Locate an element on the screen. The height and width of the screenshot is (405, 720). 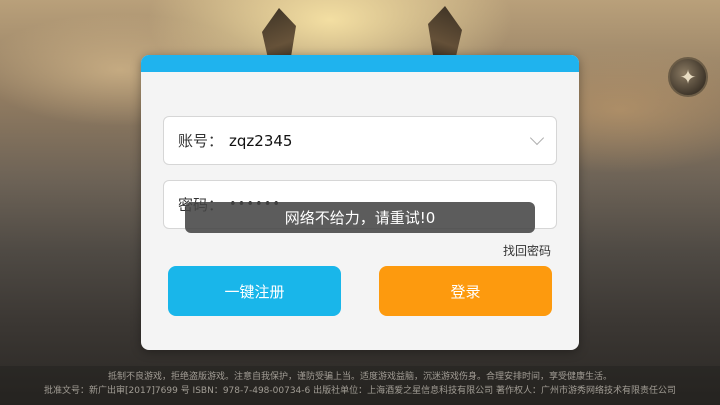
game-emblem-icon: ✦ is located at coordinates (688, 77).